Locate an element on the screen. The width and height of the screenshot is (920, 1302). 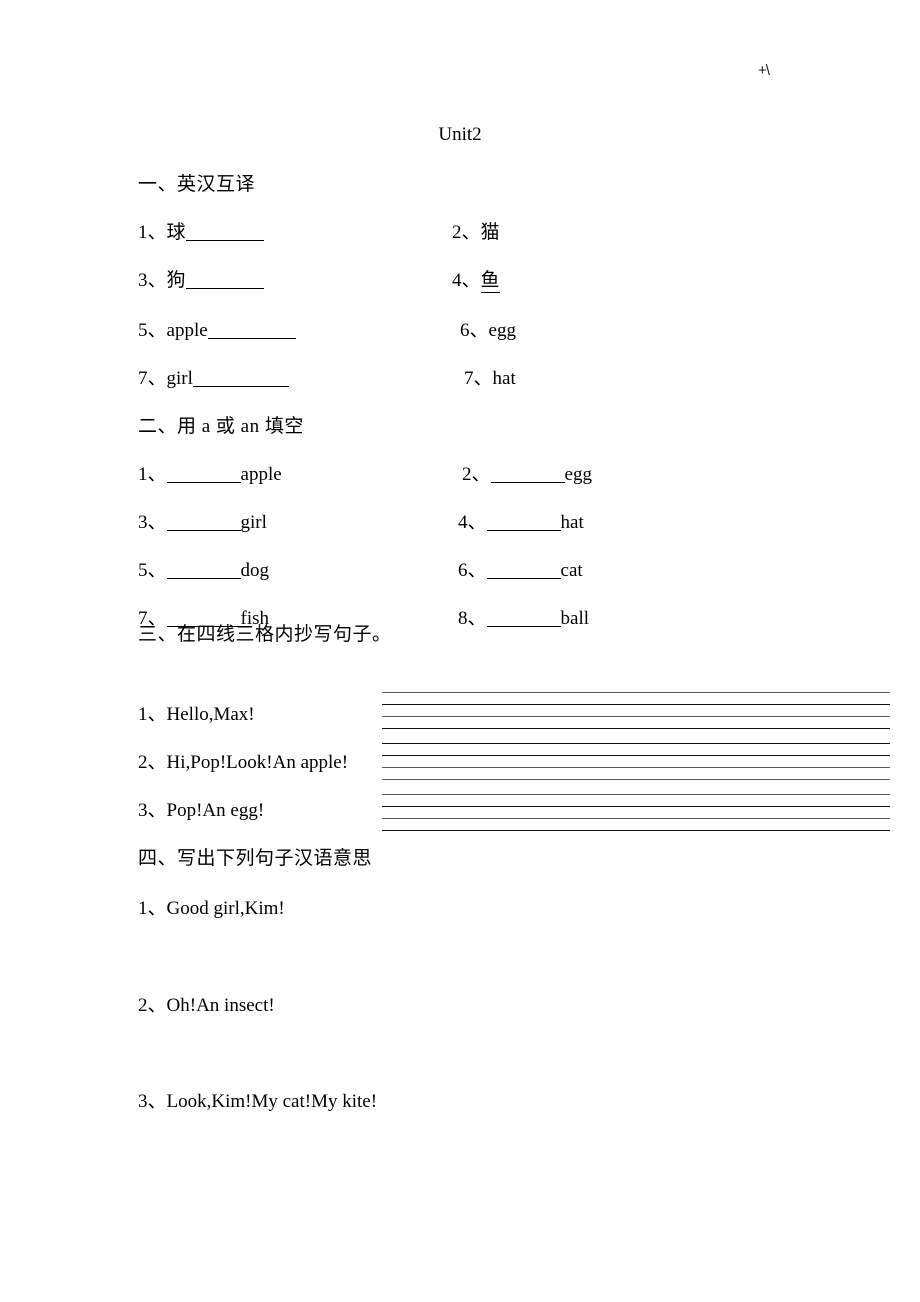
translate-sentence: 3、Look,Kim!My cat!My kite! is located at coordinates (257, 1102).